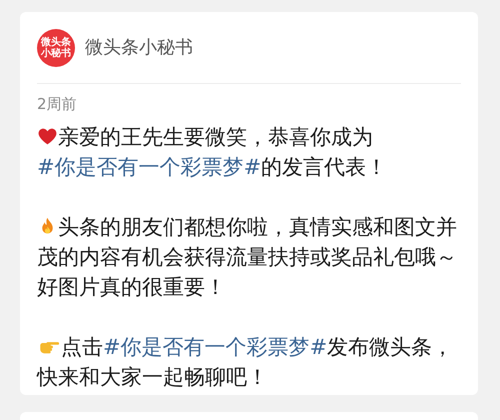 Image resolution: width=500 pixels, height=420 pixels. I want to click on post-paragraph: 亲爱的王先生要微笑，恭喜你成为 #你是否有一个彩票梦#的发言代表！, so click(212, 152).